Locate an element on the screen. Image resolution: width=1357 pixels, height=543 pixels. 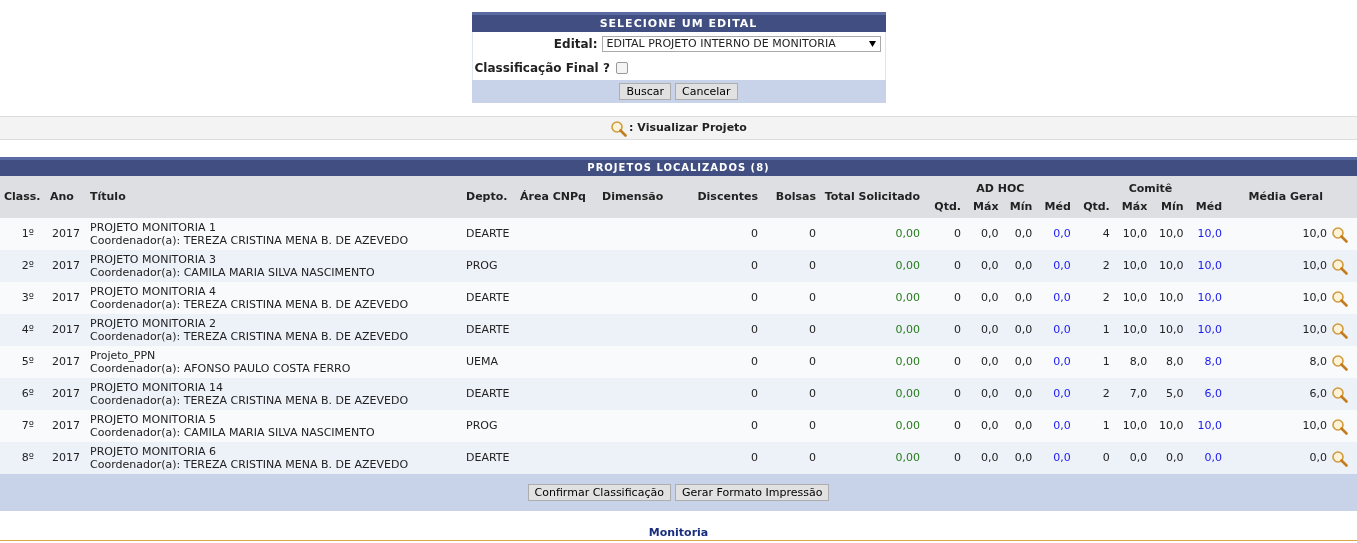
final-checkbox is located at coordinates (621, 68).